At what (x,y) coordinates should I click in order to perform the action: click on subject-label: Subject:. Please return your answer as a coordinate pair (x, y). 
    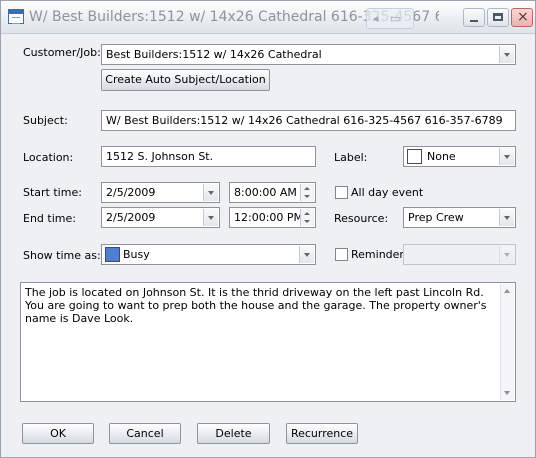
    Looking at the image, I should click on (45, 120).